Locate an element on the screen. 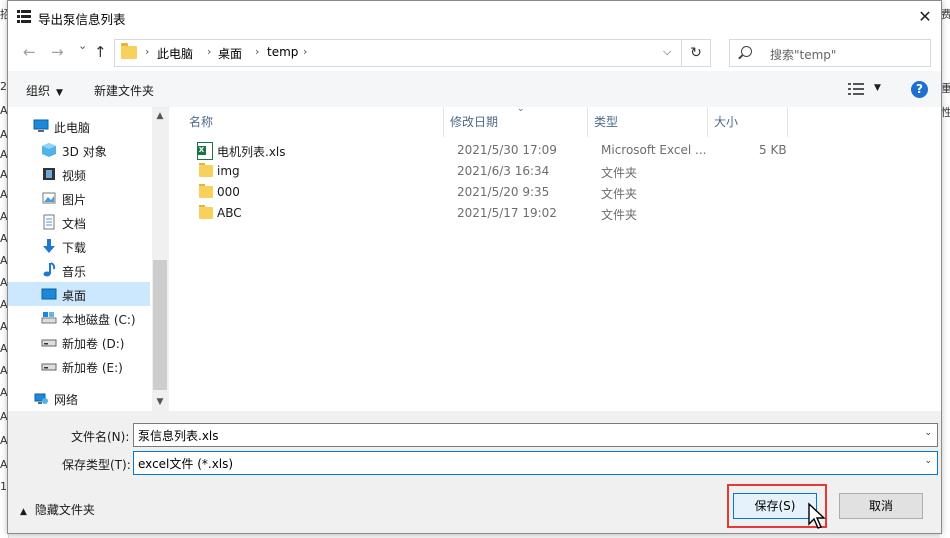 The image size is (950, 538). excel-file-icon is located at coordinates (205, 151).